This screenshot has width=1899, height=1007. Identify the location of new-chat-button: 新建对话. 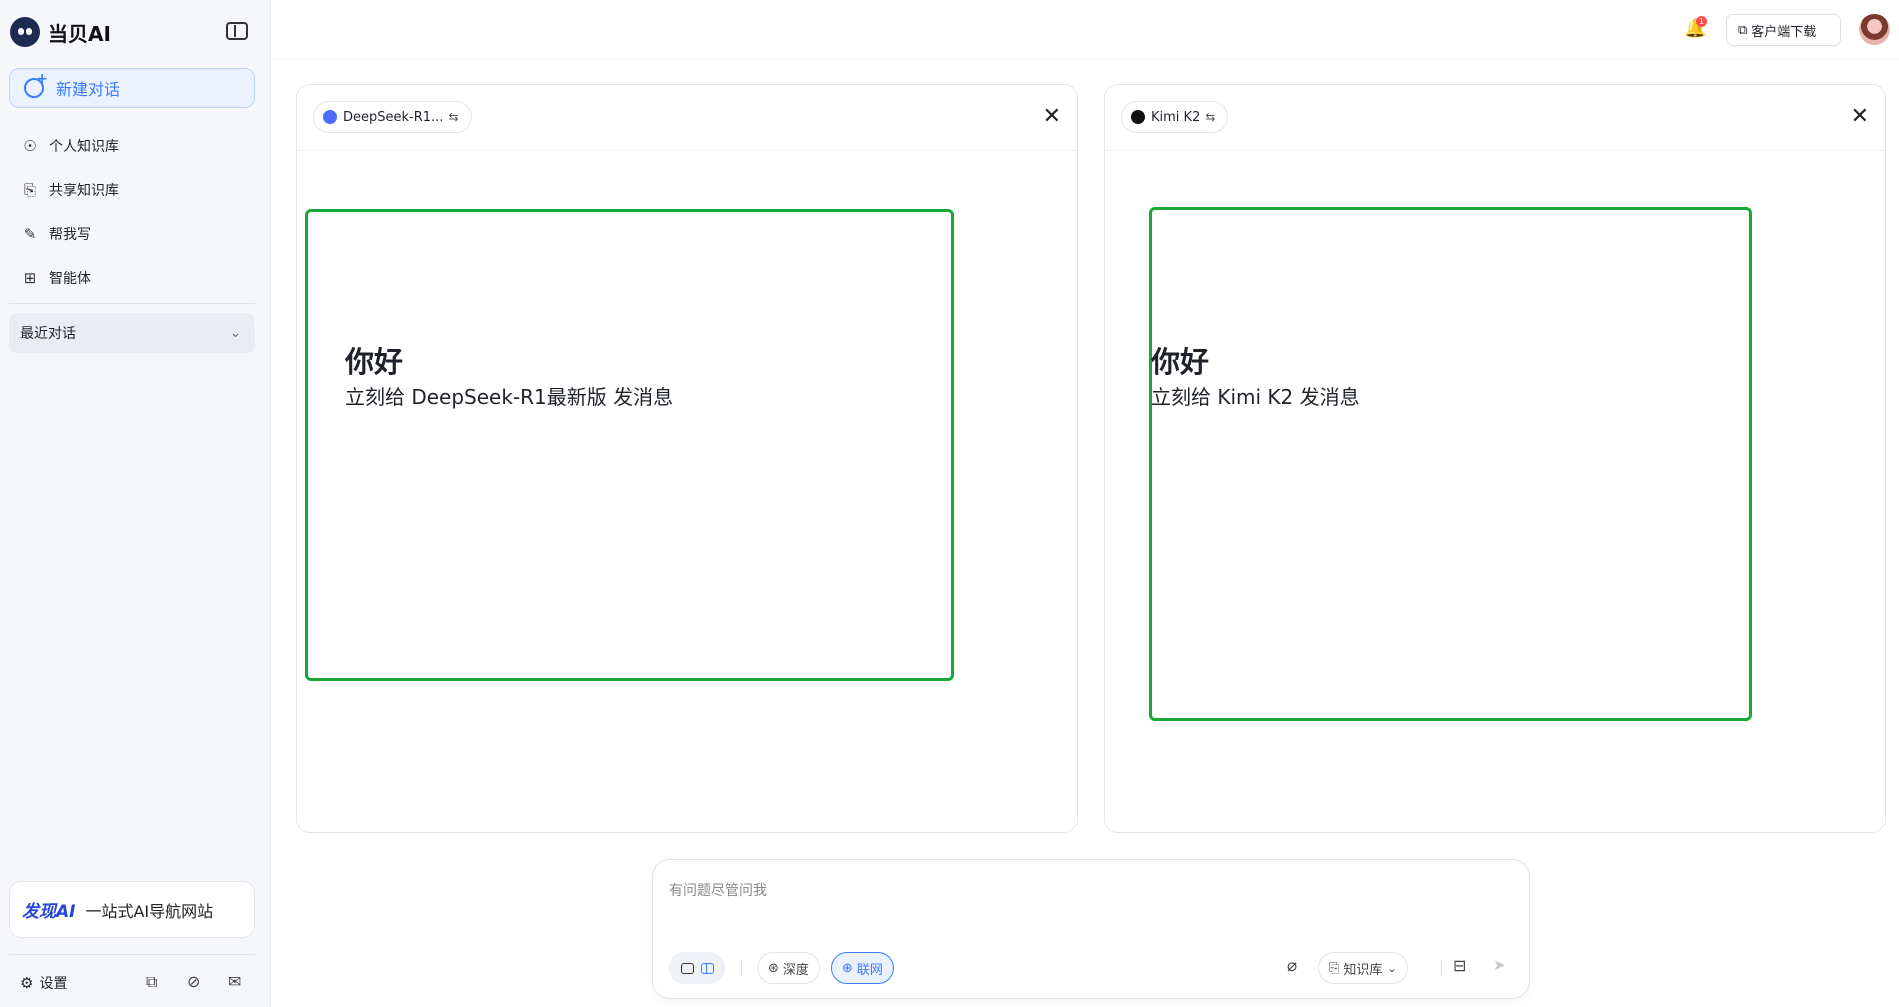
(132, 88).